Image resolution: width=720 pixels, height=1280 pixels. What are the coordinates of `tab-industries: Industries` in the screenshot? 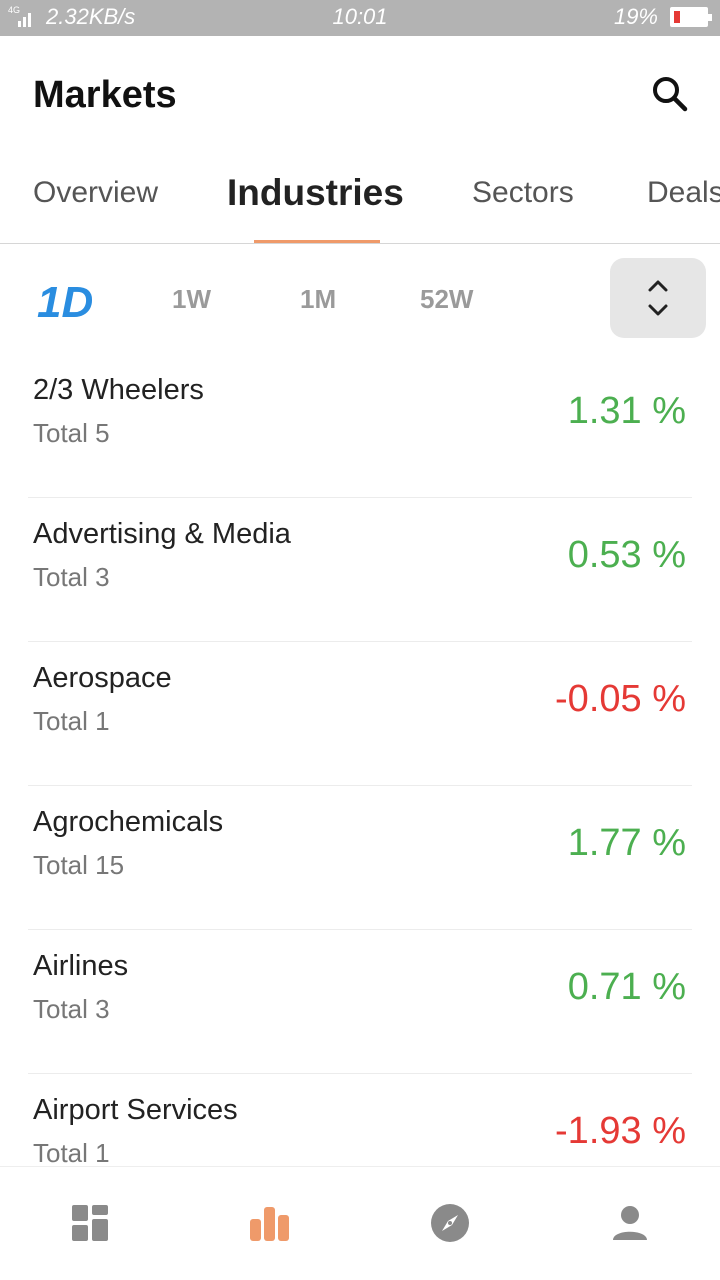 It's located at (315, 193).